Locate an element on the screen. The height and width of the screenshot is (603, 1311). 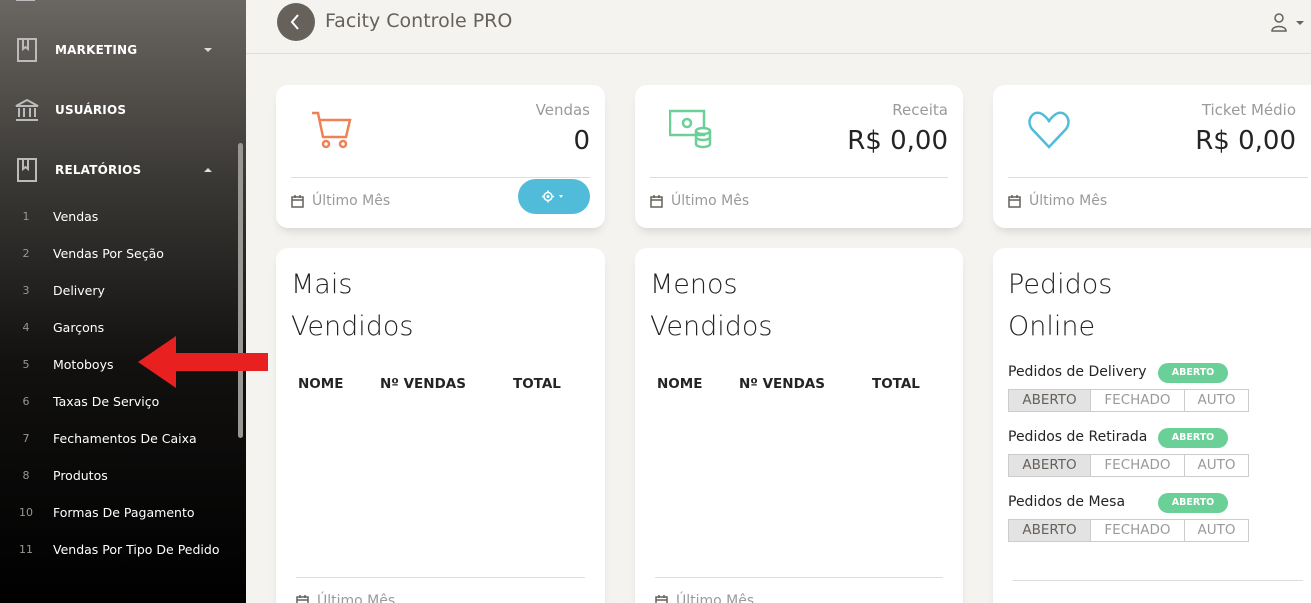
sidebar-item-label: Formas De Pagamento is located at coordinates (124, 512).